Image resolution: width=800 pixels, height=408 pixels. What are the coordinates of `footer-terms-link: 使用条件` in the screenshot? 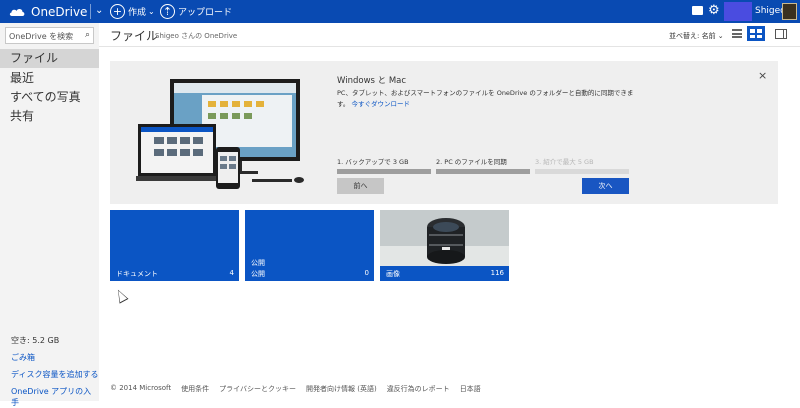 It's located at (195, 391).